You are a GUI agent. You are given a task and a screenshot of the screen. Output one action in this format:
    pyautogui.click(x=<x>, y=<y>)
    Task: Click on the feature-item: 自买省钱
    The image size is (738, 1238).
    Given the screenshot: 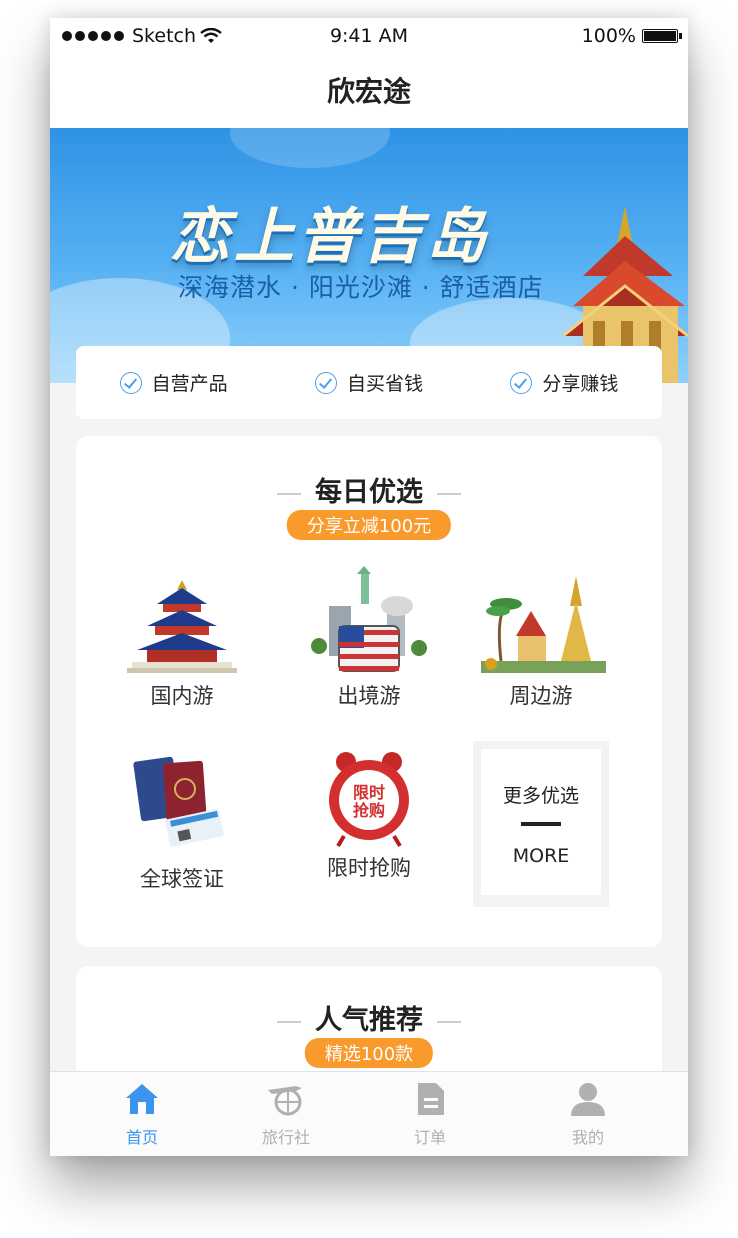 What is the action you would take?
    pyautogui.click(x=368, y=382)
    